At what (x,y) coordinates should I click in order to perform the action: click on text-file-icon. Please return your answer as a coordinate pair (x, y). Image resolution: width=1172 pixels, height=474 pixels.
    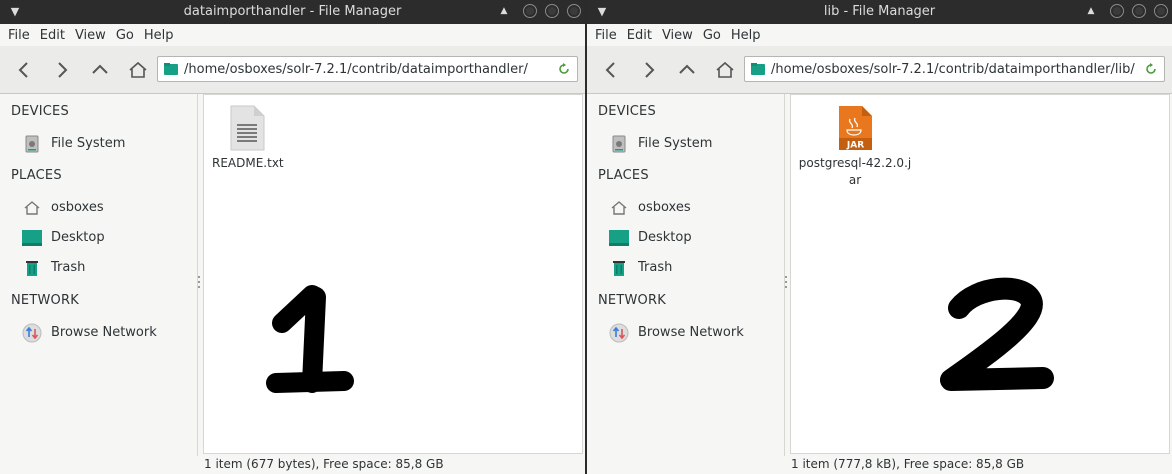
    Looking at the image, I should click on (247, 128).